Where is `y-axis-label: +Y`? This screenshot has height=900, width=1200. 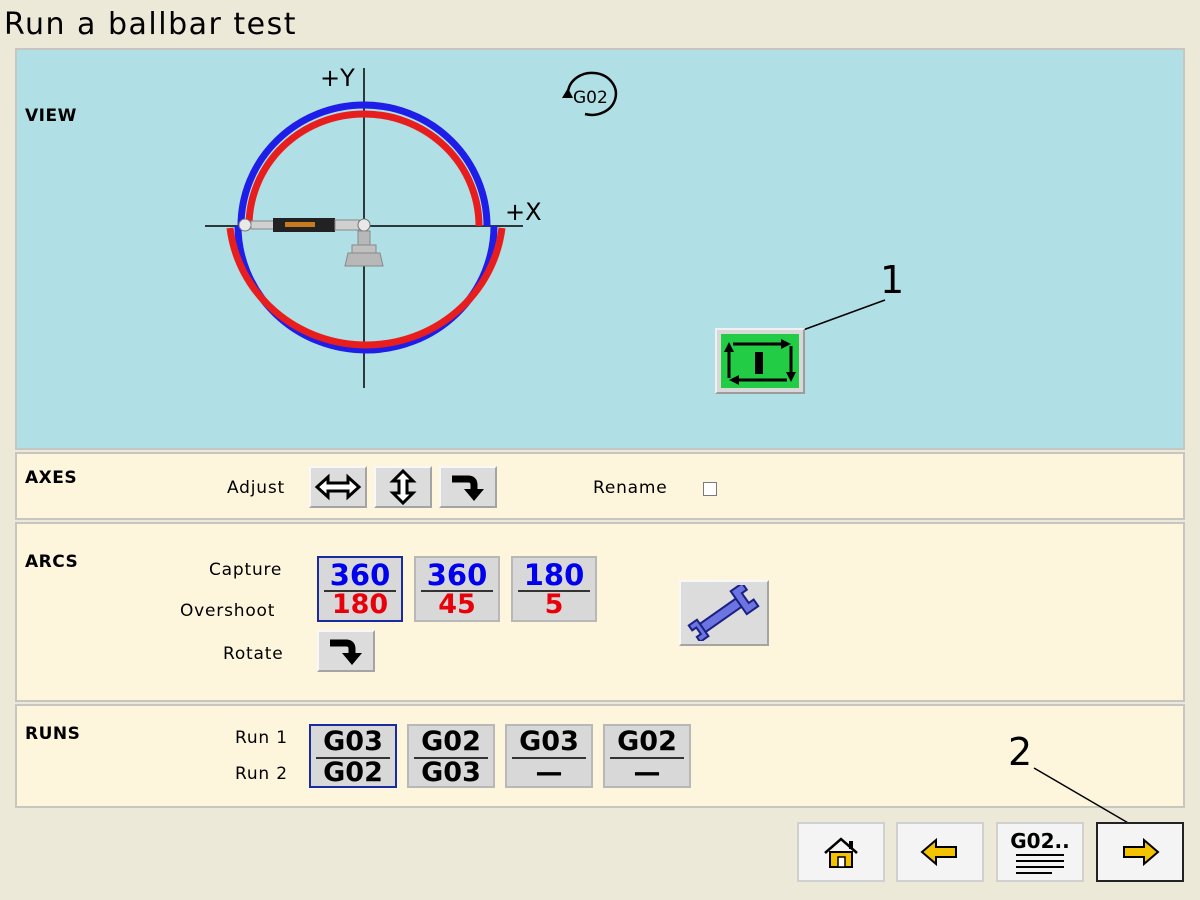
y-axis-label: +Y is located at coordinates (337, 78).